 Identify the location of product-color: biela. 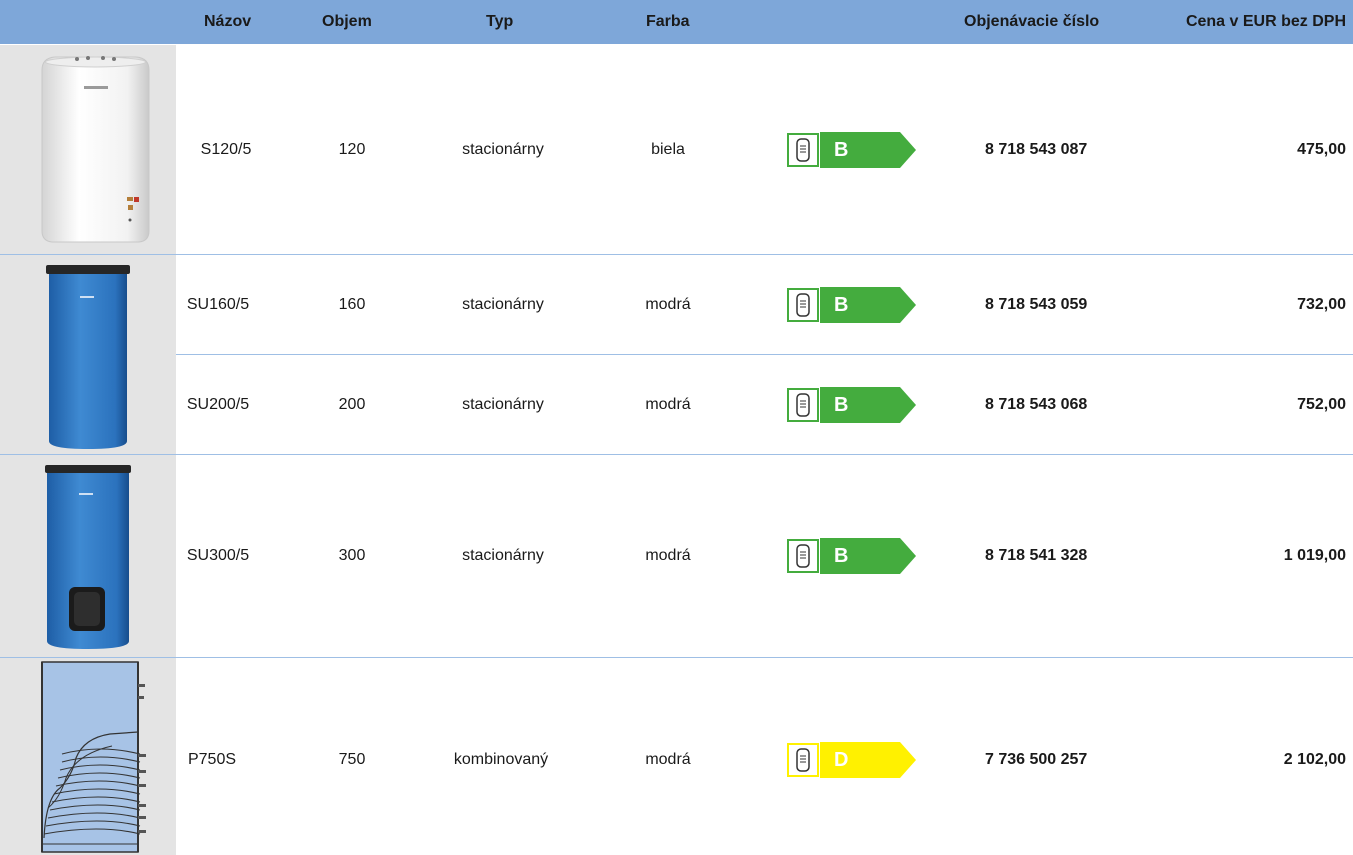
(668, 149).